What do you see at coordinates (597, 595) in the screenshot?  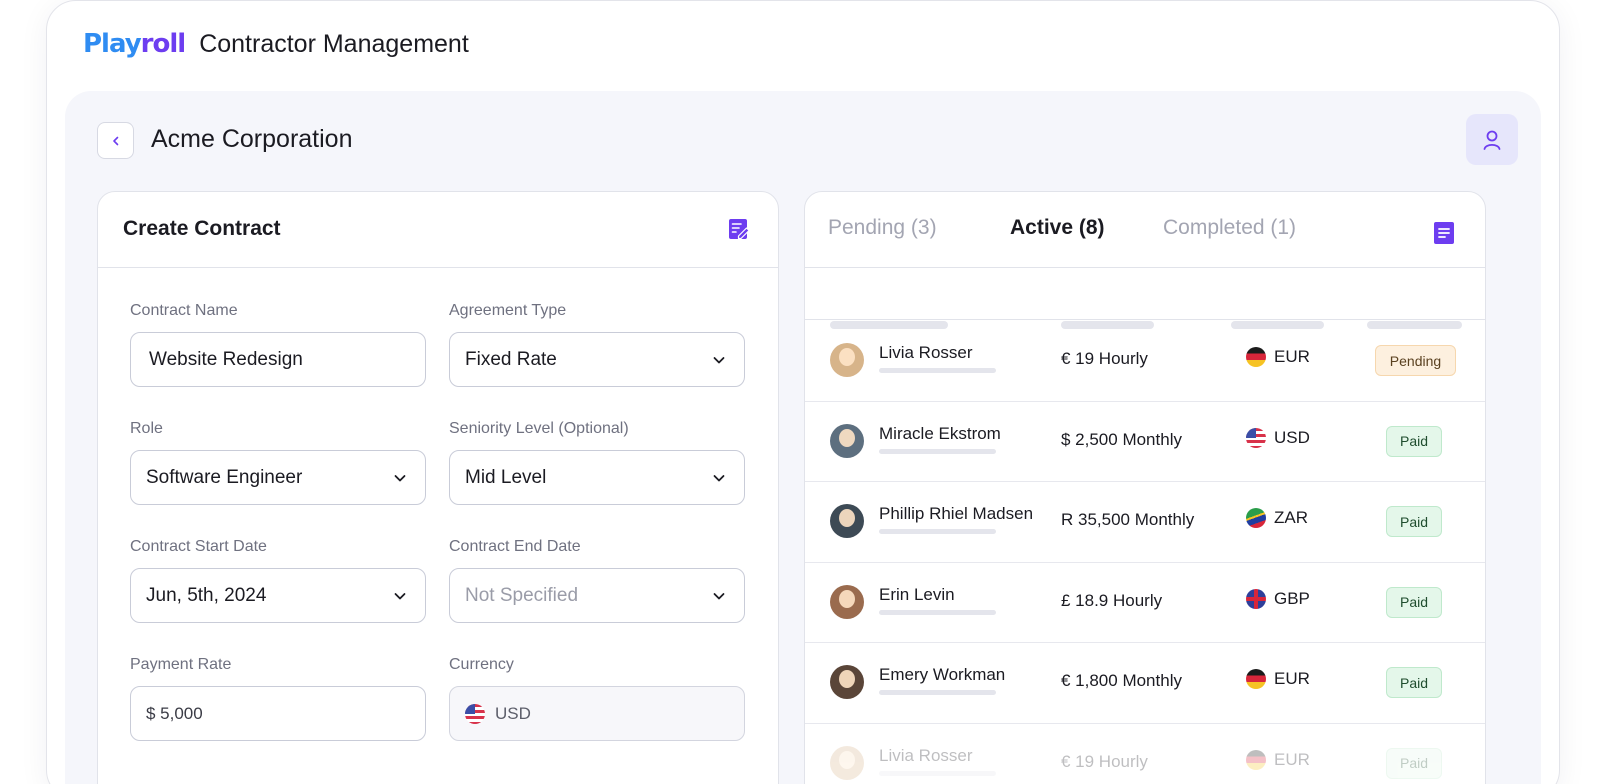 I see `end-date-select: Not Specified` at bounding box center [597, 595].